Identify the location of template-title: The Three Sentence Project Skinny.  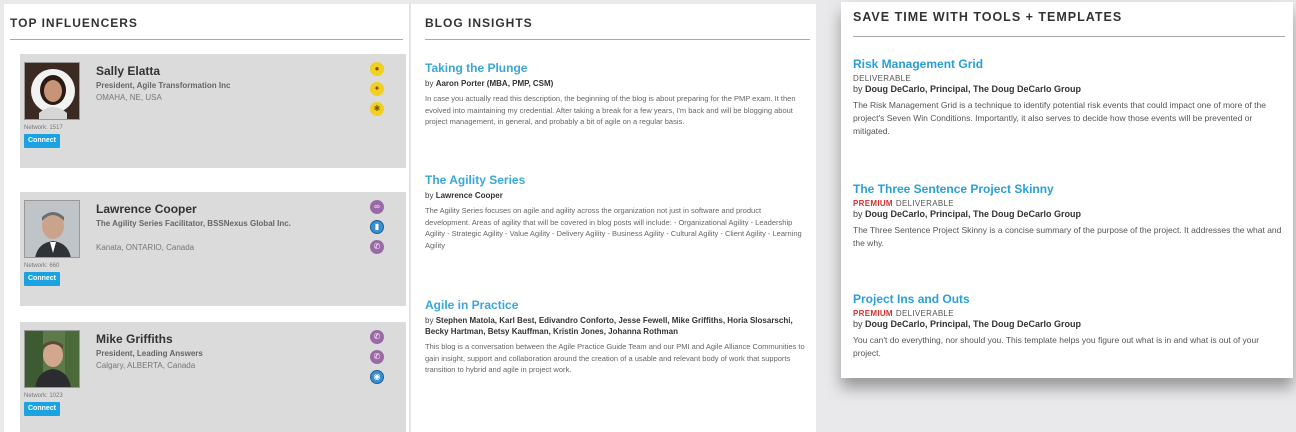
(1069, 189).